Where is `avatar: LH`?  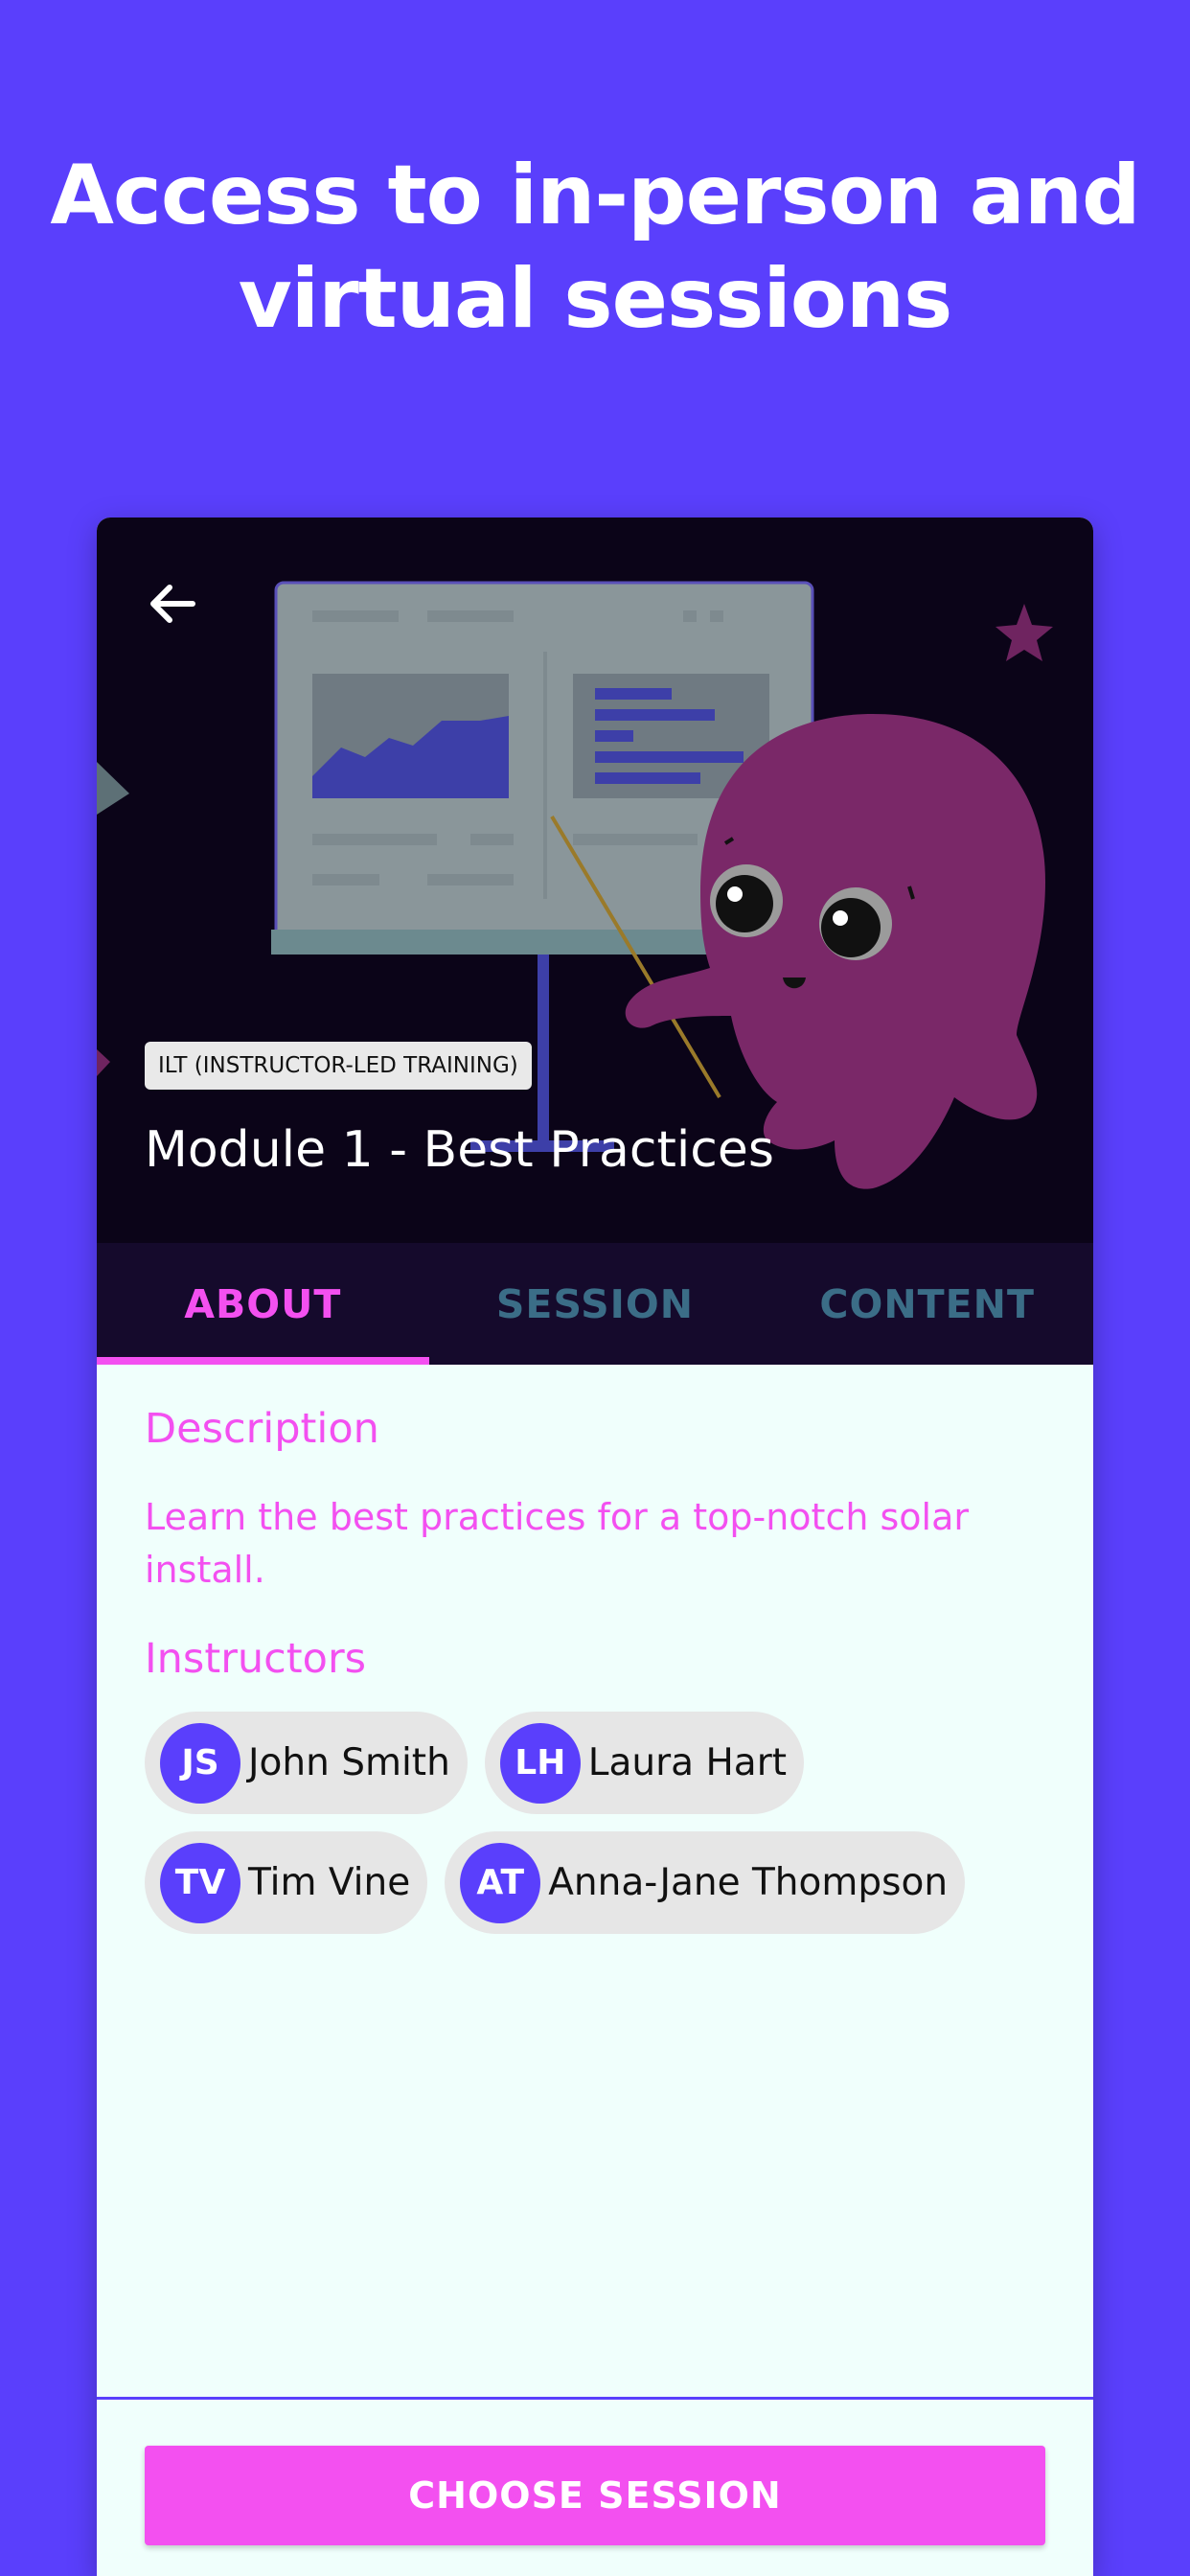 avatar: LH is located at coordinates (540, 1763).